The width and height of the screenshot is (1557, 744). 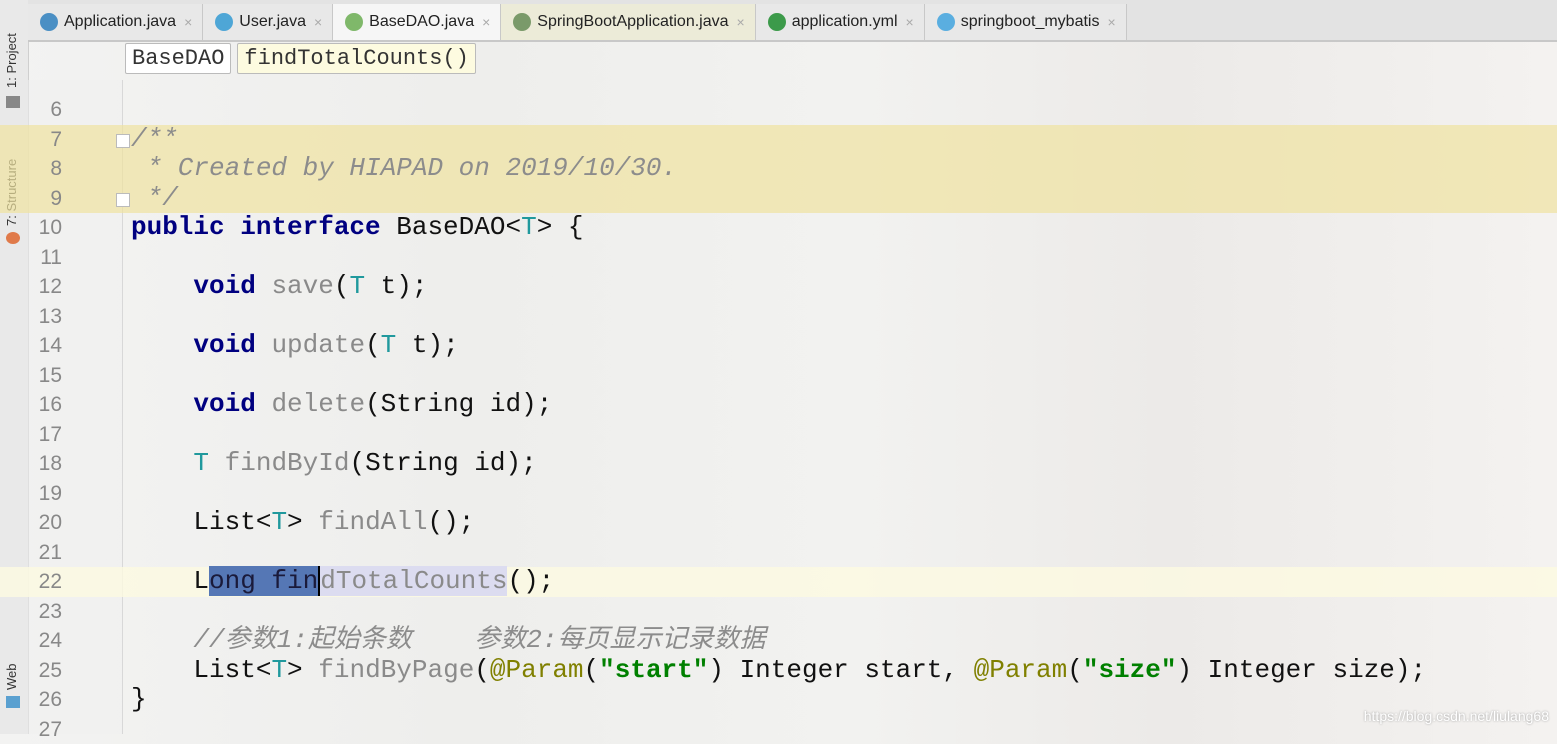 What do you see at coordinates (628, 22) in the screenshot?
I see `tab-springbootapplication-java: SpringBootApplication.java×` at bounding box center [628, 22].